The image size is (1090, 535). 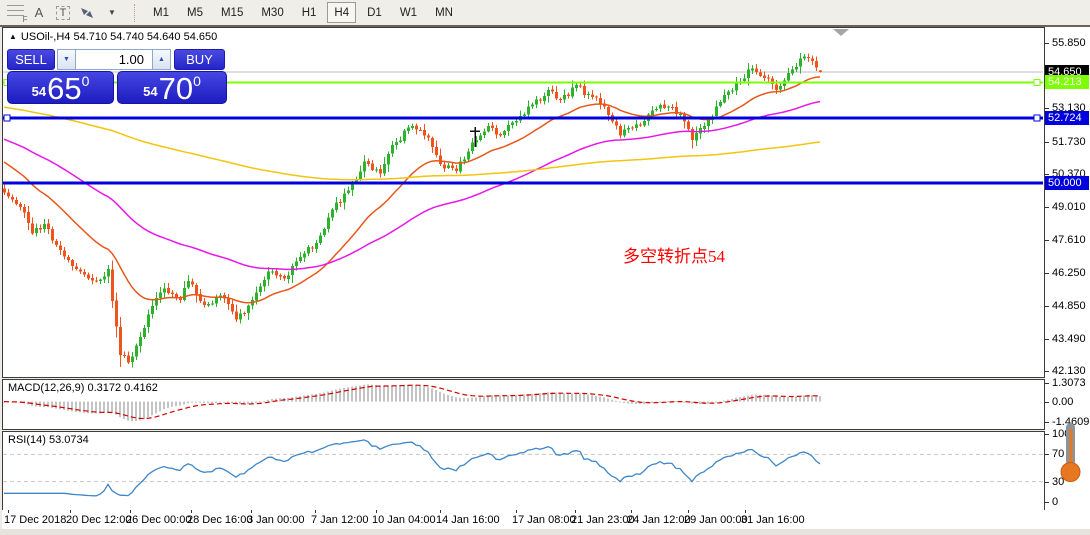 What do you see at coordinates (374, 12) in the screenshot?
I see `timeframe-d1: D1` at bounding box center [374, 12].